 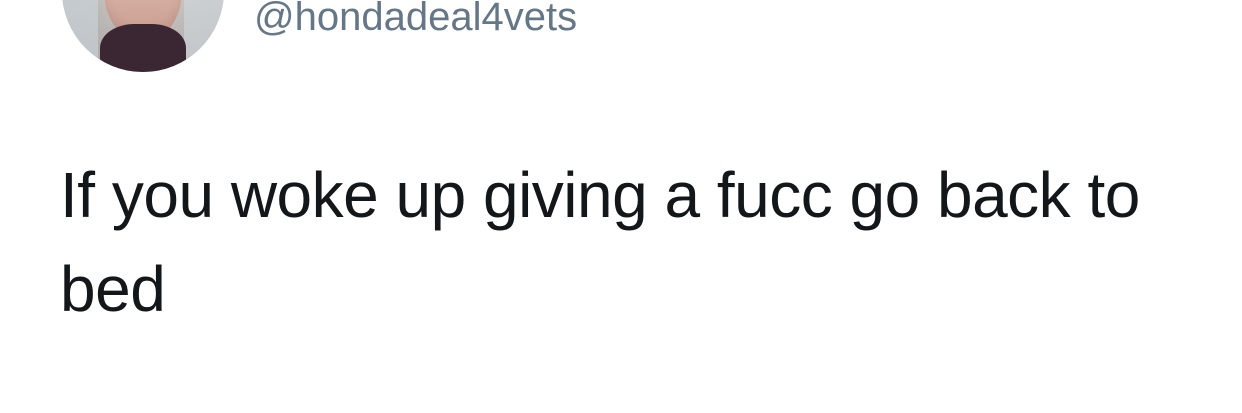 I want to click on avatar-collar, so click(x=143, y=48).